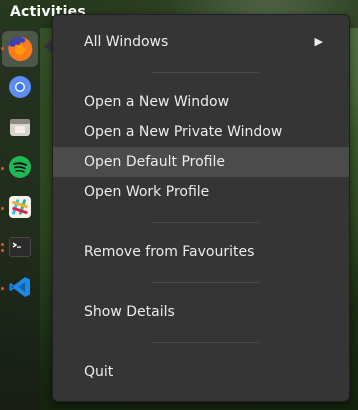 This screenshot has width=358, height=410. I want to click on files-icon, so click(20, 127).